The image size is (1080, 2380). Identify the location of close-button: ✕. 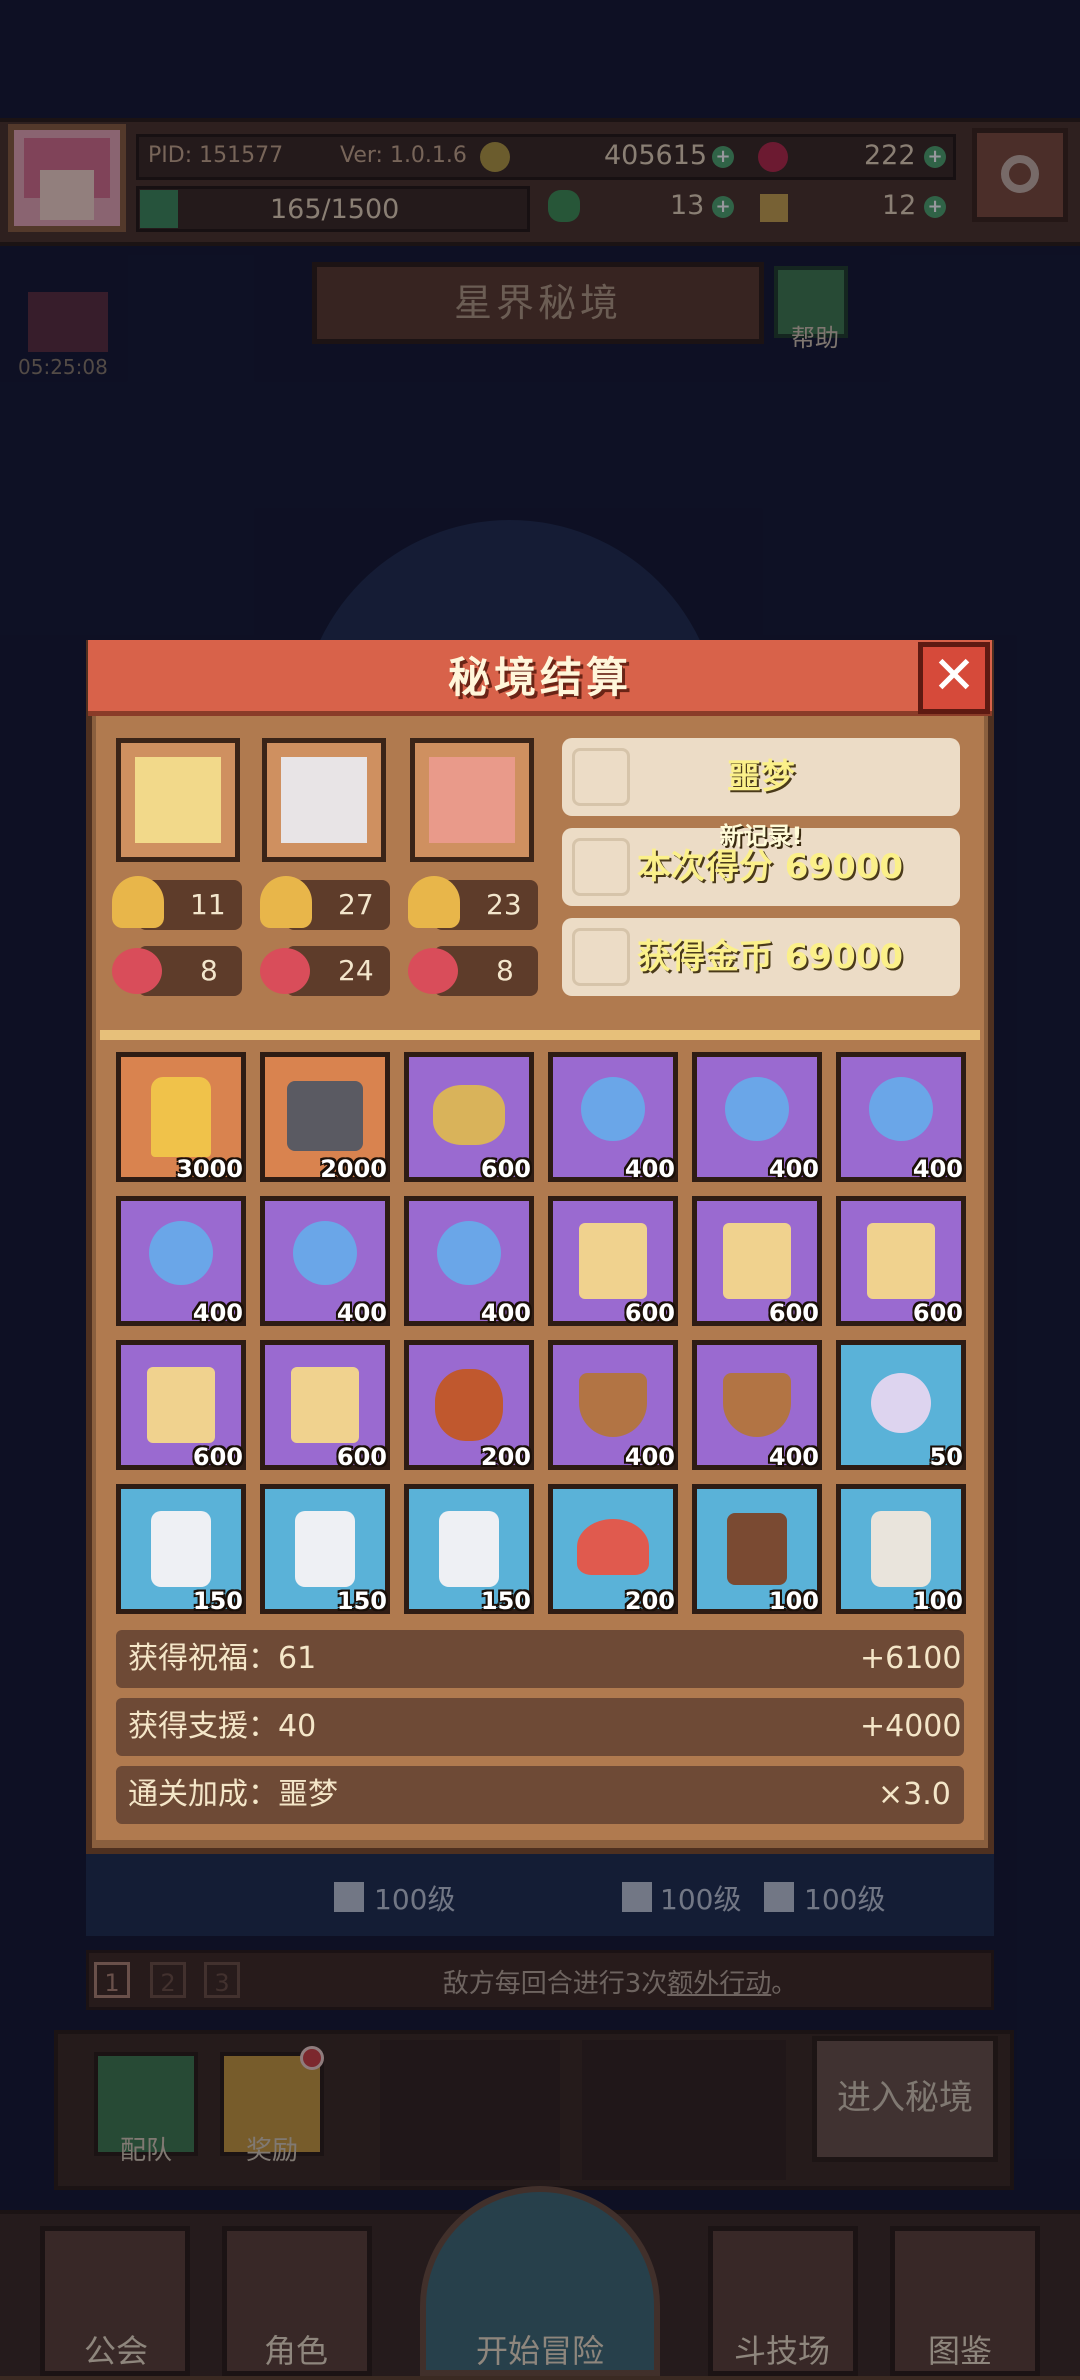
(954, 678).